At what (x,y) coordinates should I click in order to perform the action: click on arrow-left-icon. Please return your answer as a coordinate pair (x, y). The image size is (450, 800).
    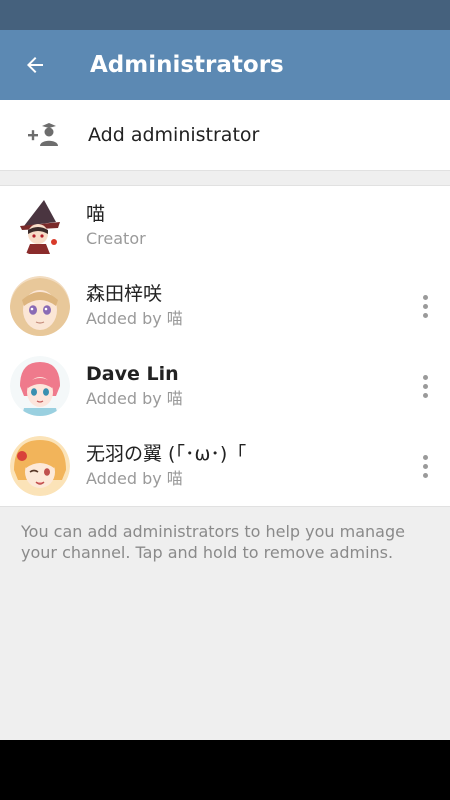
    Looking at the image, I should click on (35, 65).